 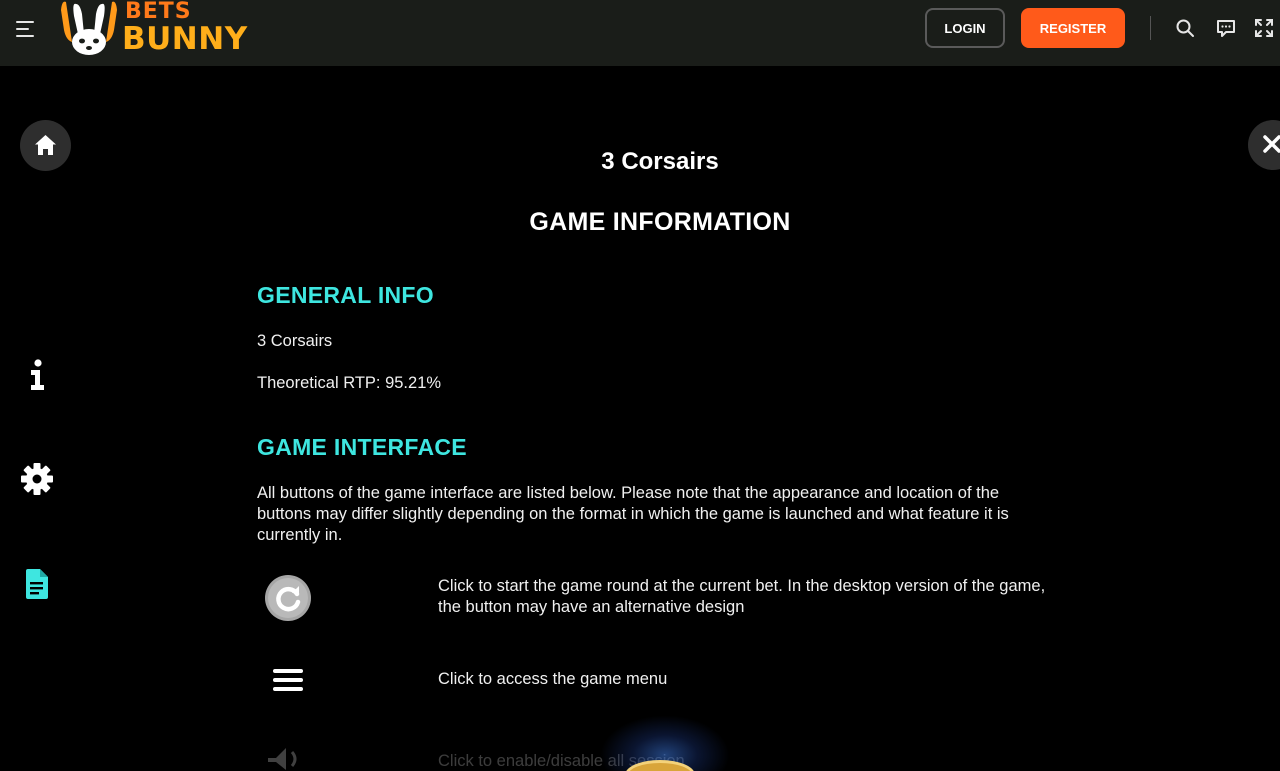 What do you see at coordinates (345, 295) in the screenshot?
I see `general-info-heading: GENERAL INFO` at bounding box center [345, 295].